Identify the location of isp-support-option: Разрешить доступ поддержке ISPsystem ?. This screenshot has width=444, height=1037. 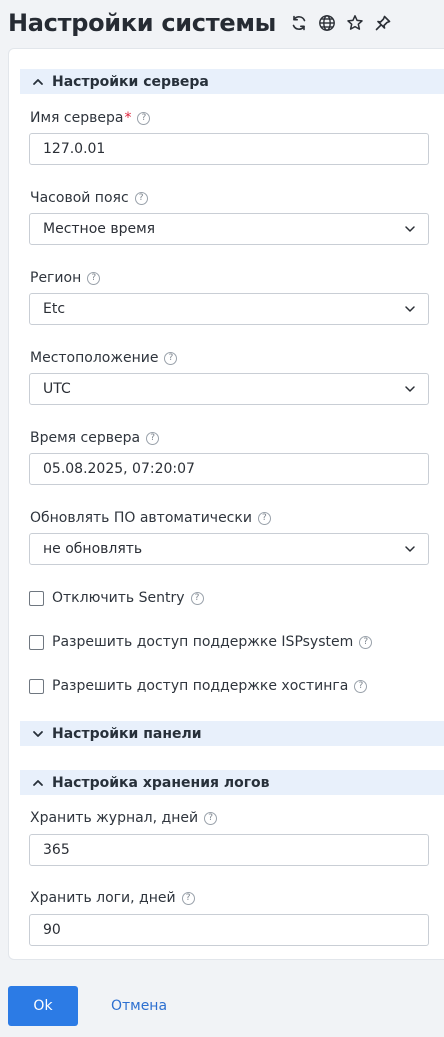
(201, 642).